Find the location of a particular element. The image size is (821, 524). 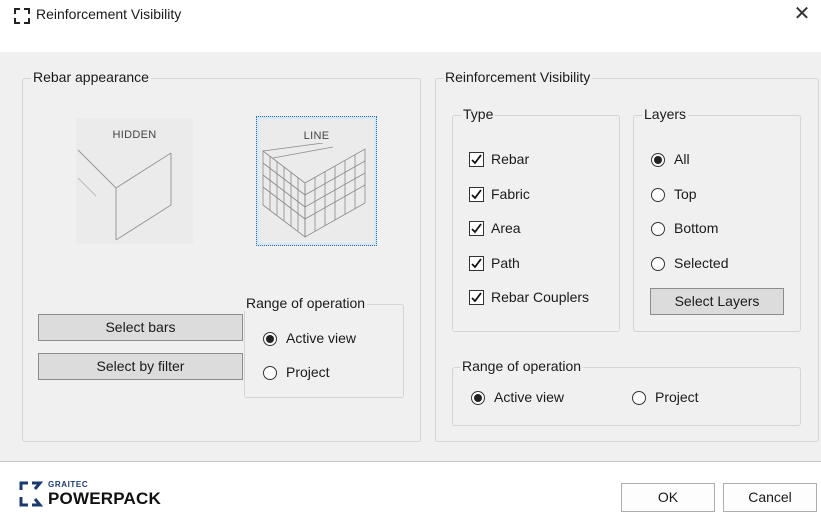

left-range-project-radio is located at coordinates (270, 373).